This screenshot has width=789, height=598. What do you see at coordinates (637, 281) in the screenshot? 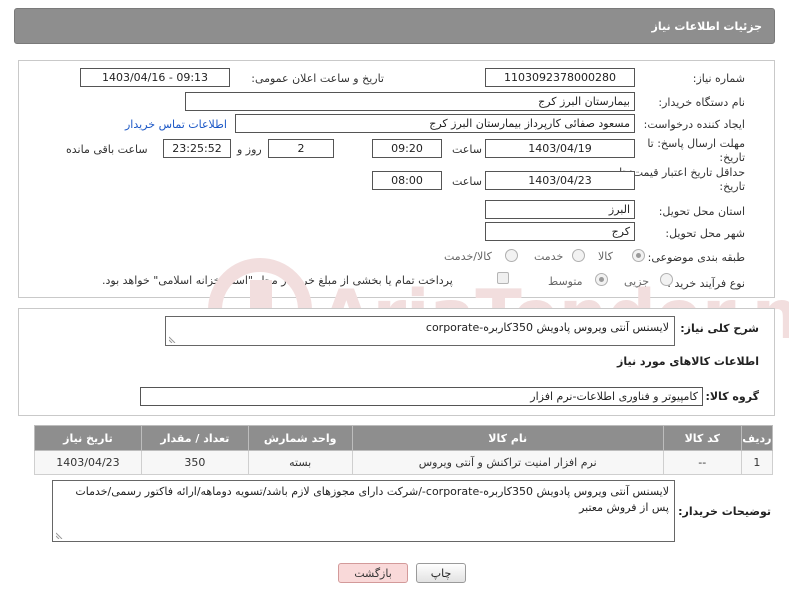
I see `purchase-radio-minor-label: جزیی` at bounding box center [637, 281].